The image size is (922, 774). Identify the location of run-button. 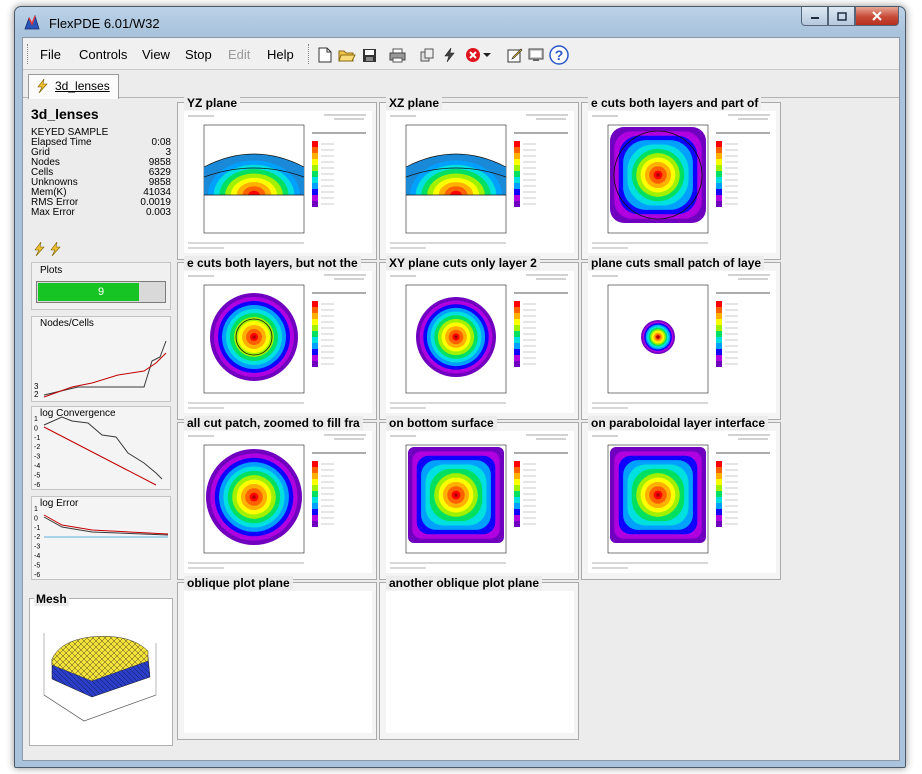
(449, 55).